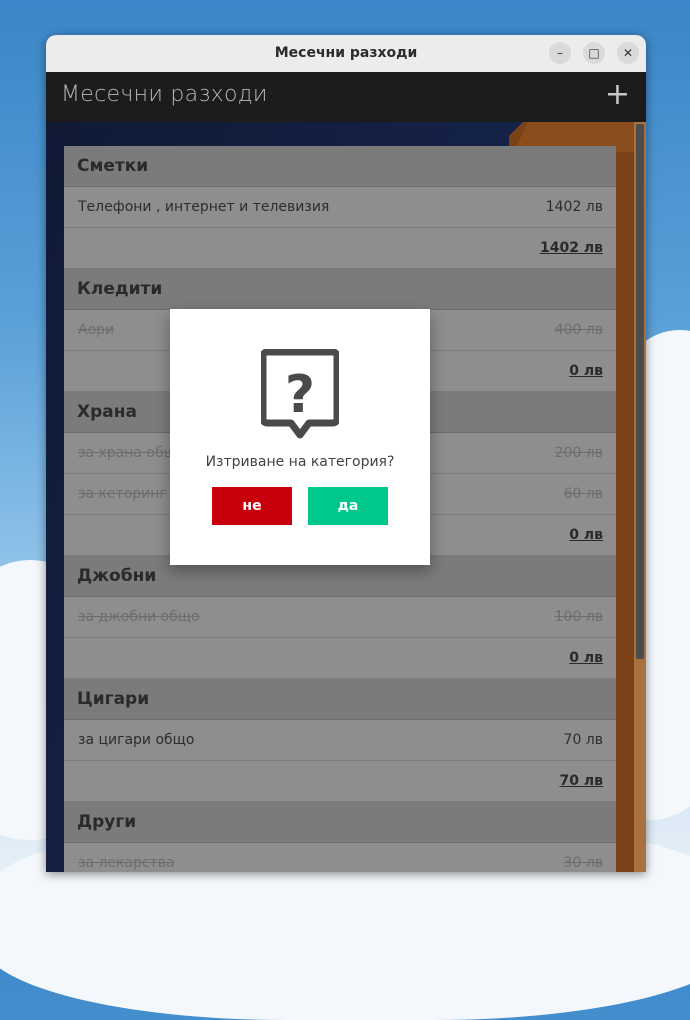 The image size is (690, 1020). What do you see at coordinates (348, 506) in the screenshot?
I see `yes-button: да` at bounding box center [348, 506].